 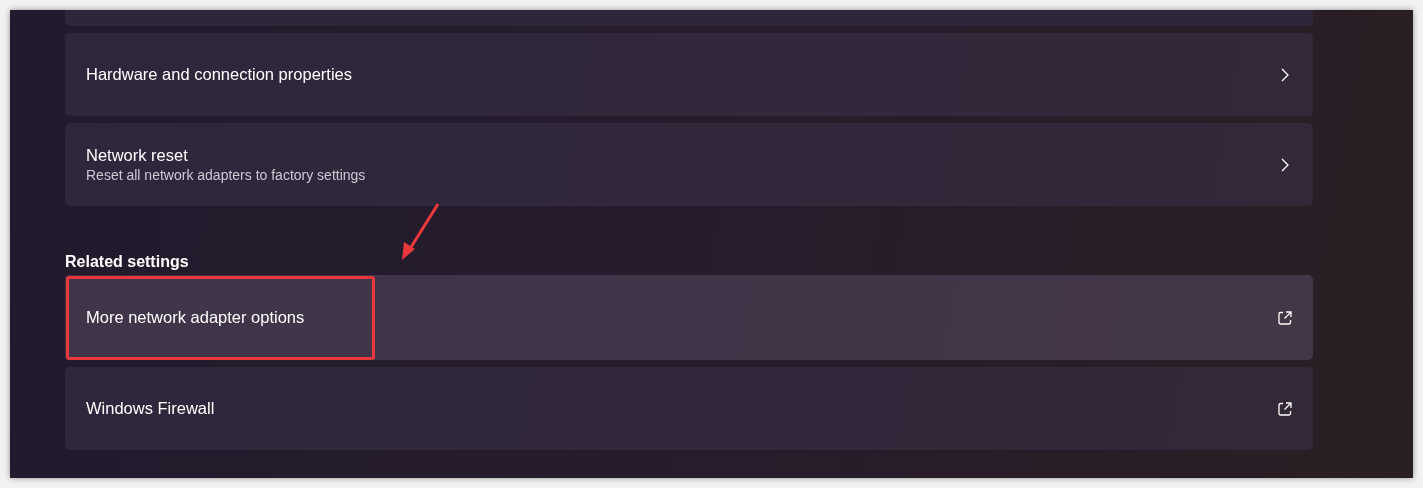 I want to click on setting-title: Network reset, so click(x=137, y=155).